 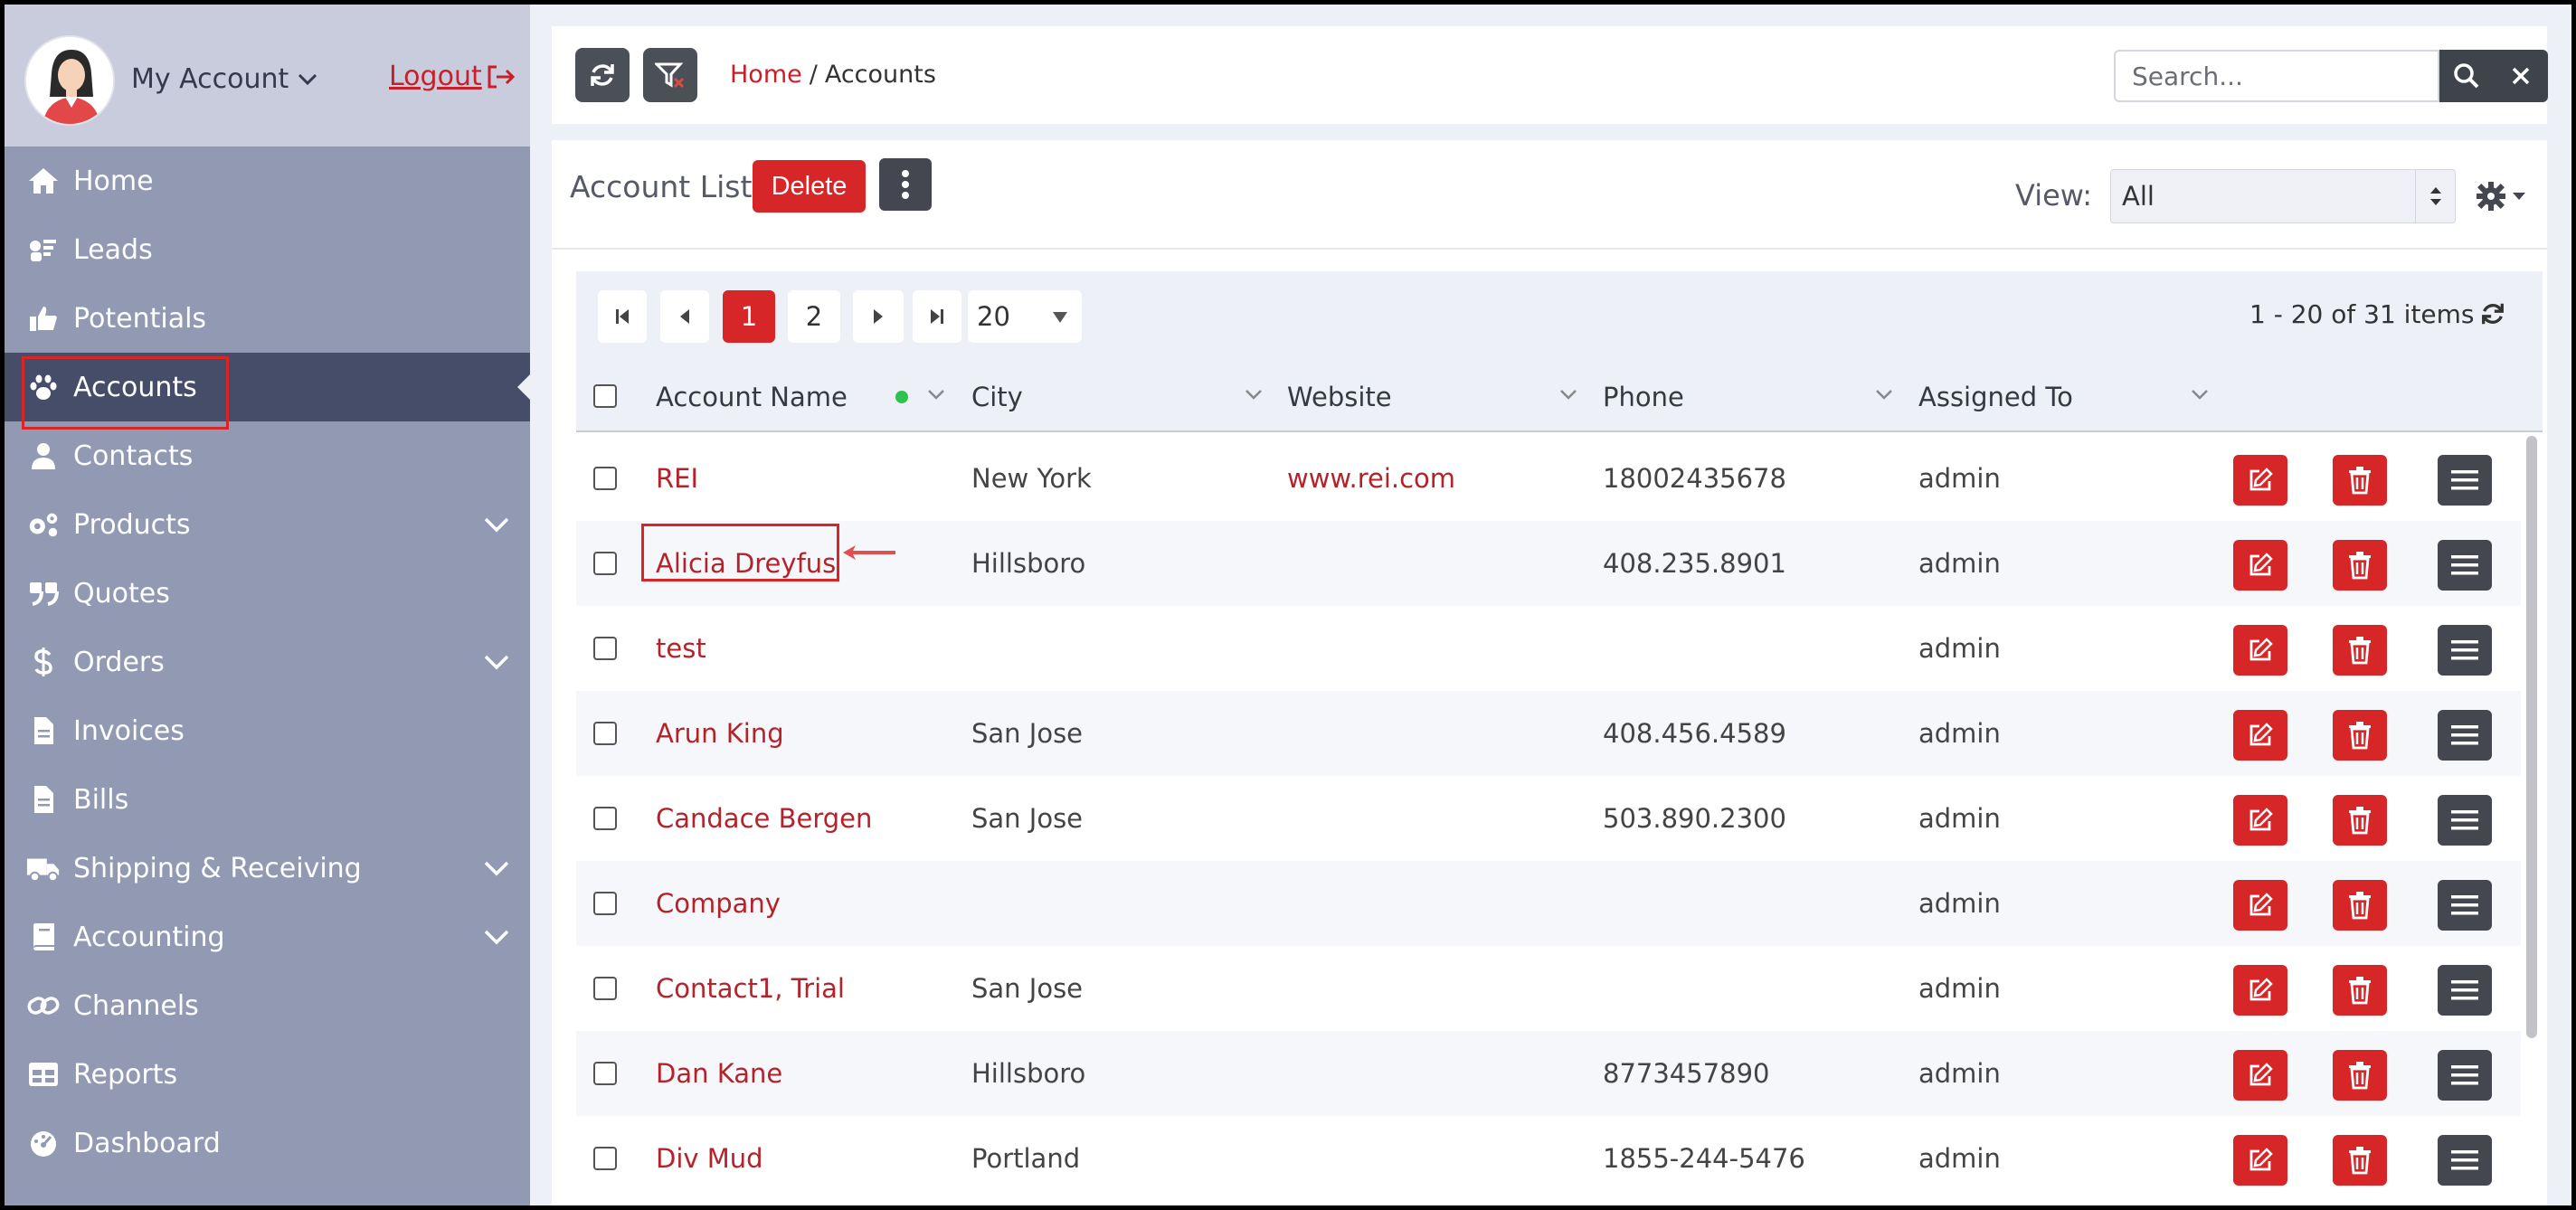 I want to click on column-header-city: City, so click(x=997, y=397).